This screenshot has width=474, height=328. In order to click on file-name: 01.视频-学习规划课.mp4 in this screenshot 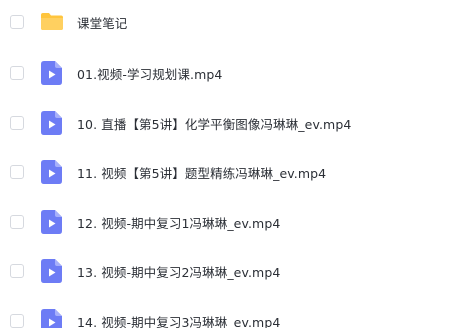, I will do `click(150, 74)`.